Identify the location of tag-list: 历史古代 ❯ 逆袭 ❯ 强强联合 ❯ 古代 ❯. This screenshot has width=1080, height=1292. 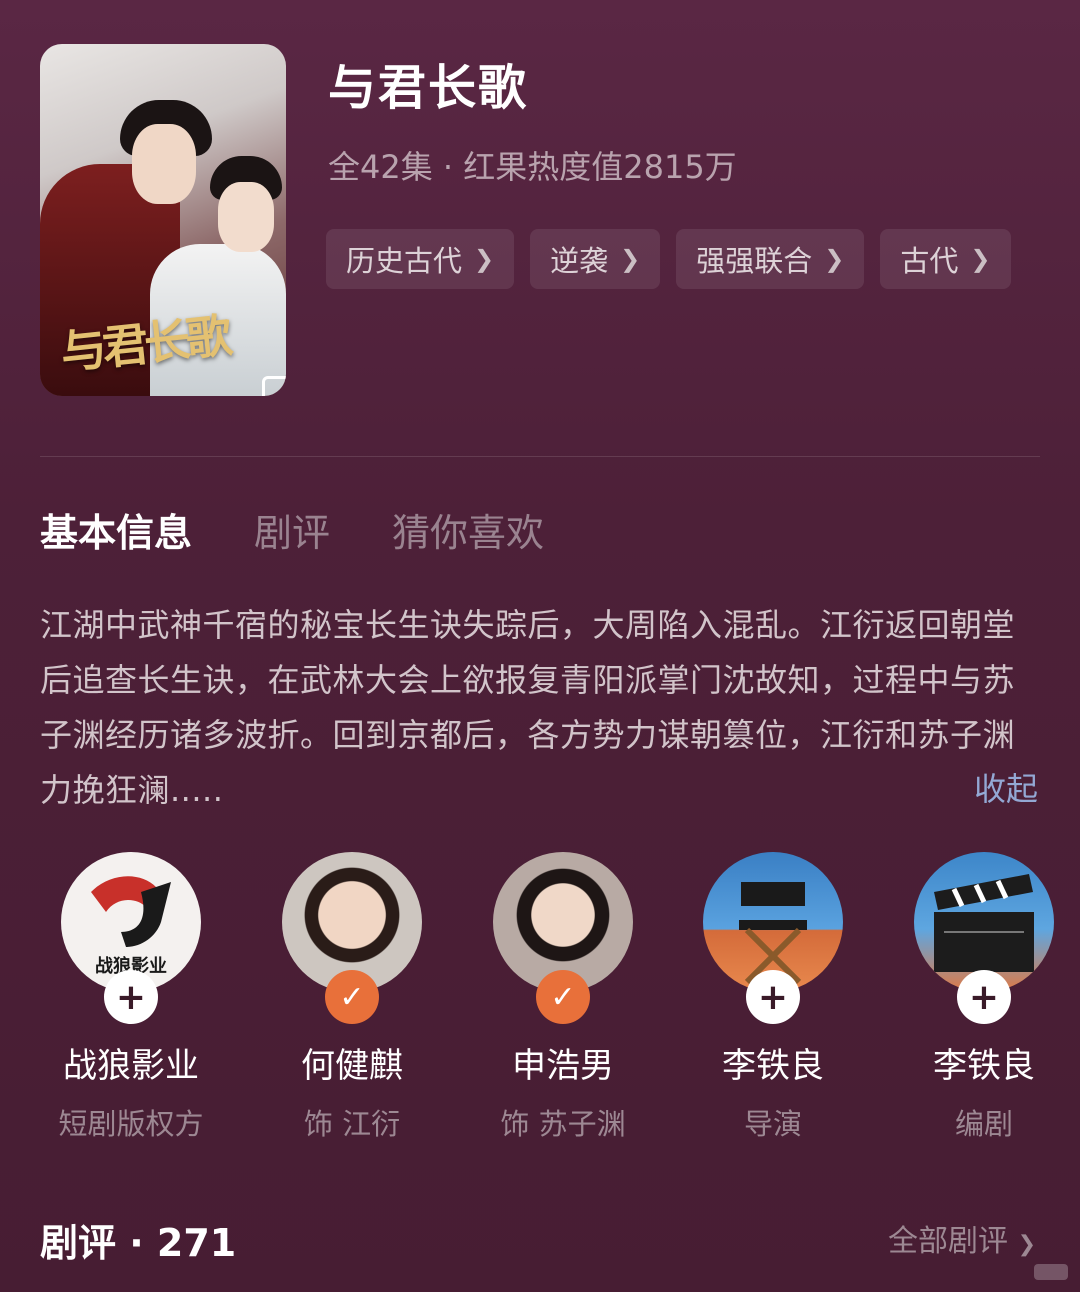
(668, 259).